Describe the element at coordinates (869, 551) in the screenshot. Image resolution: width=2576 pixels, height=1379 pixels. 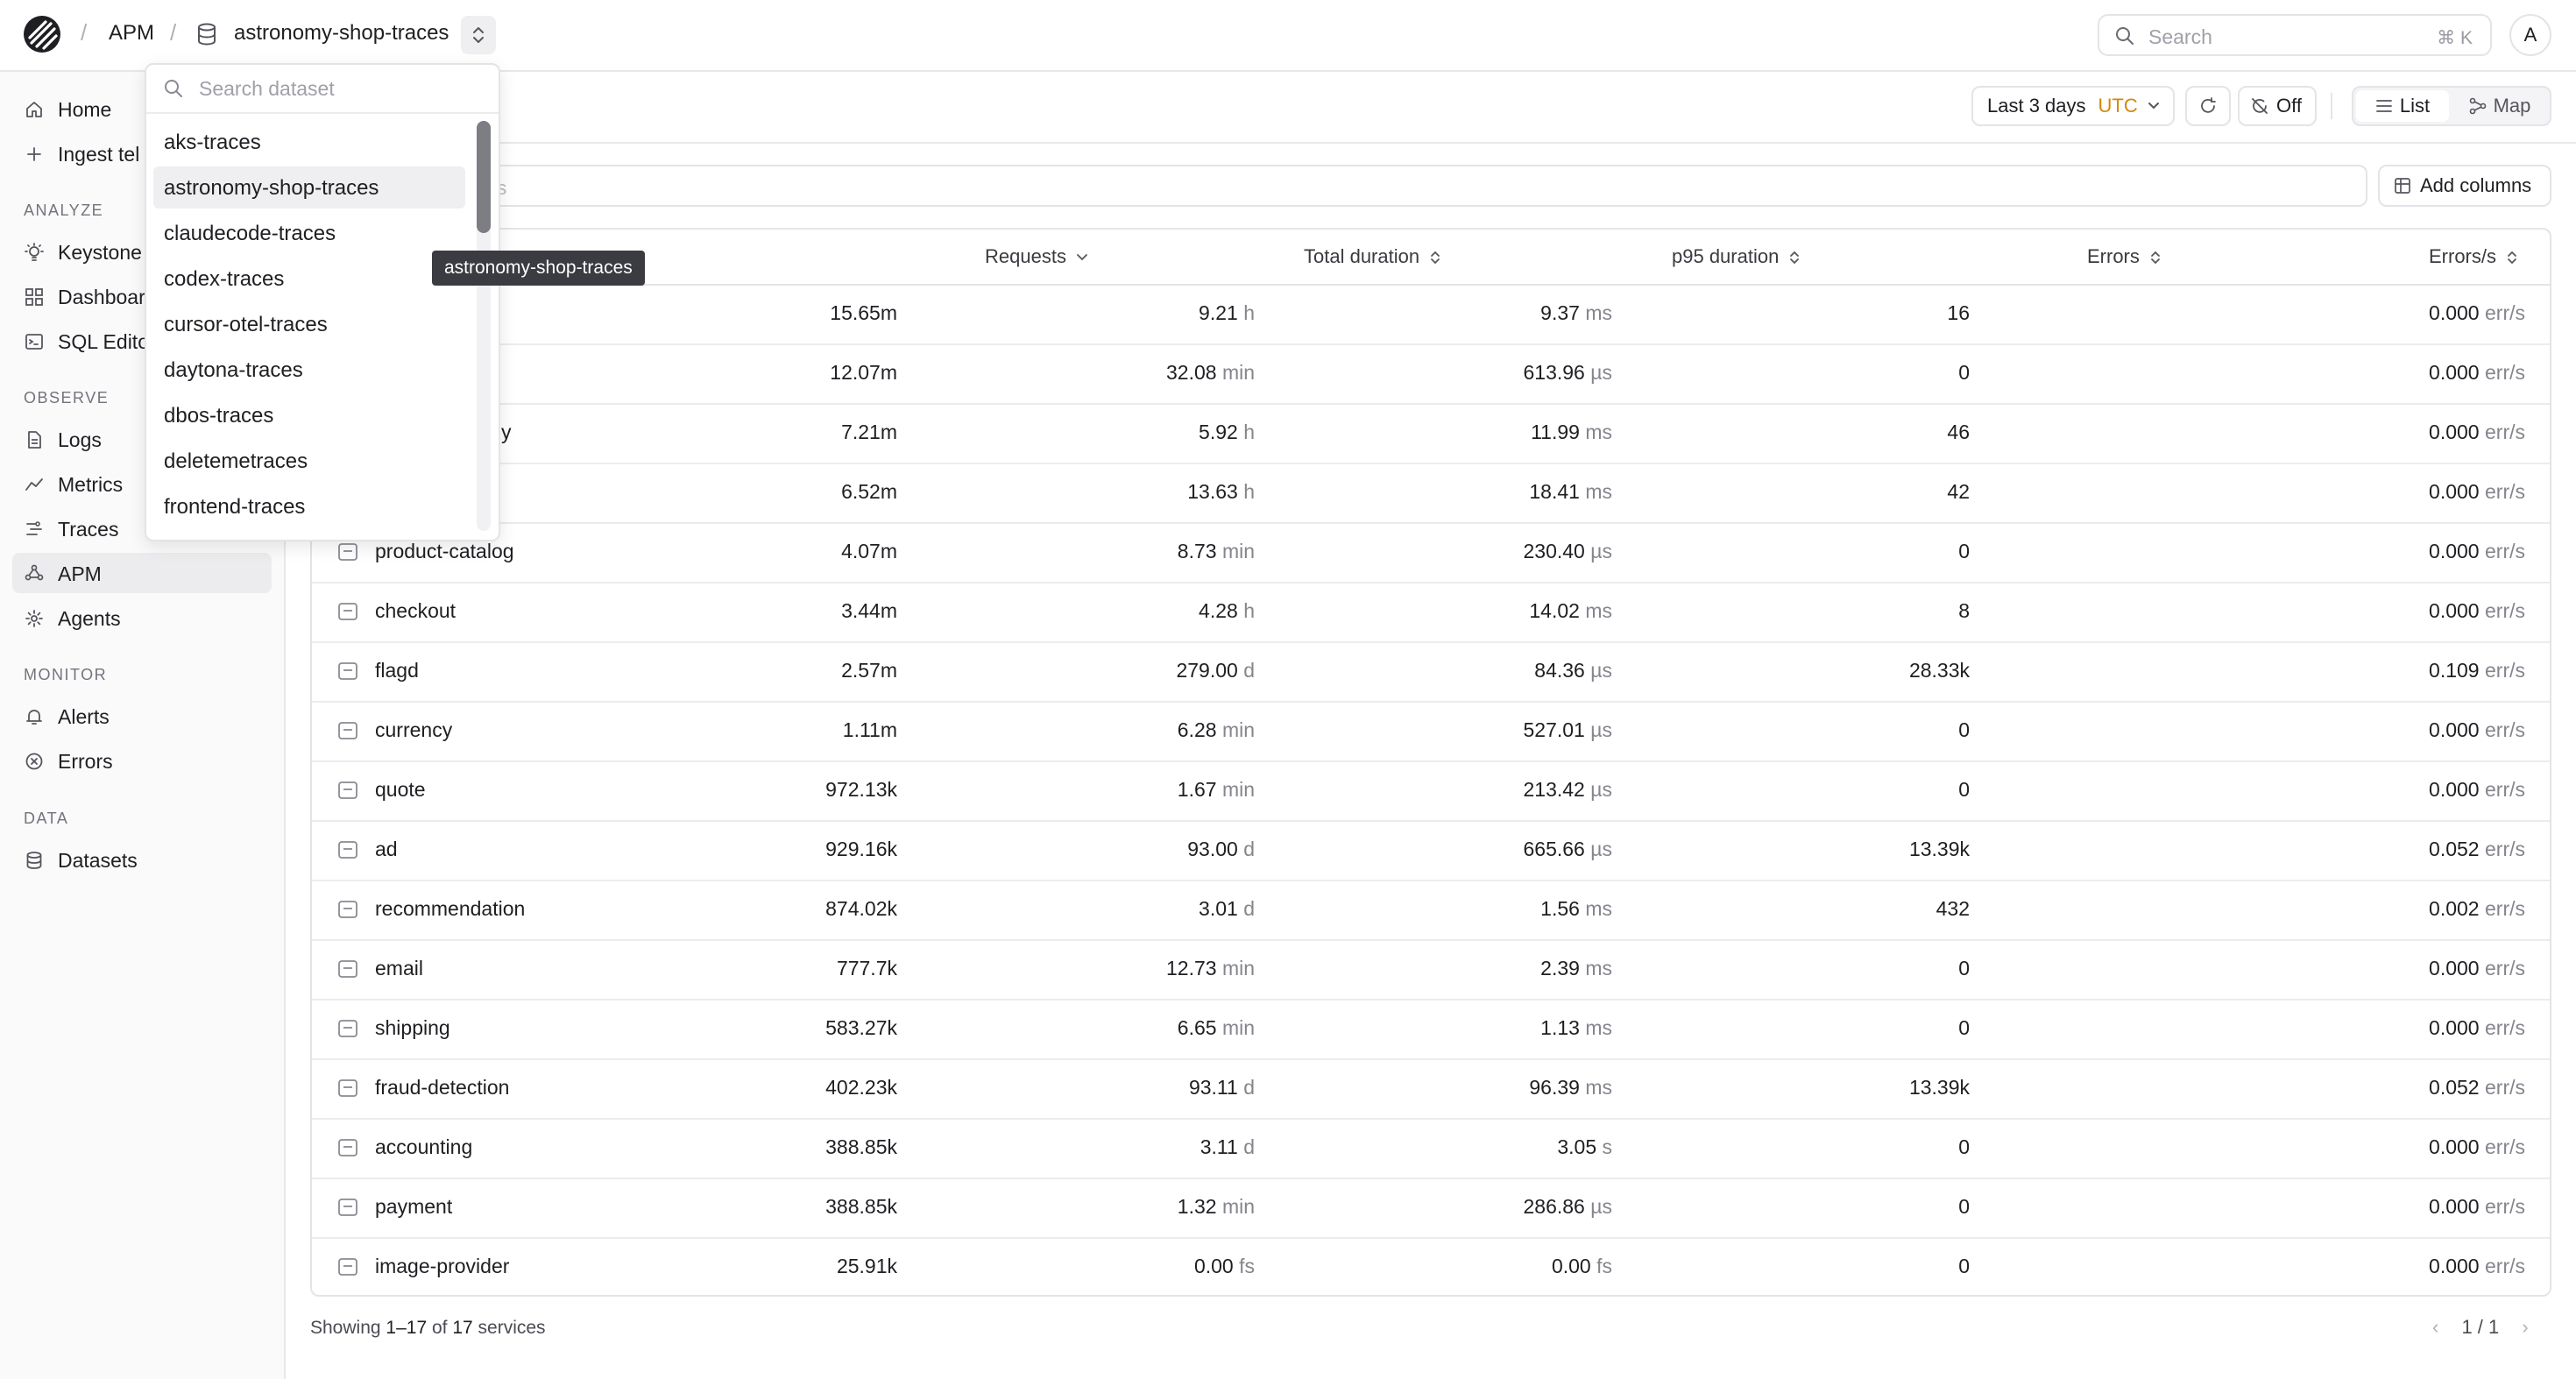
I see `requests-cell: 4.07m` at that location.